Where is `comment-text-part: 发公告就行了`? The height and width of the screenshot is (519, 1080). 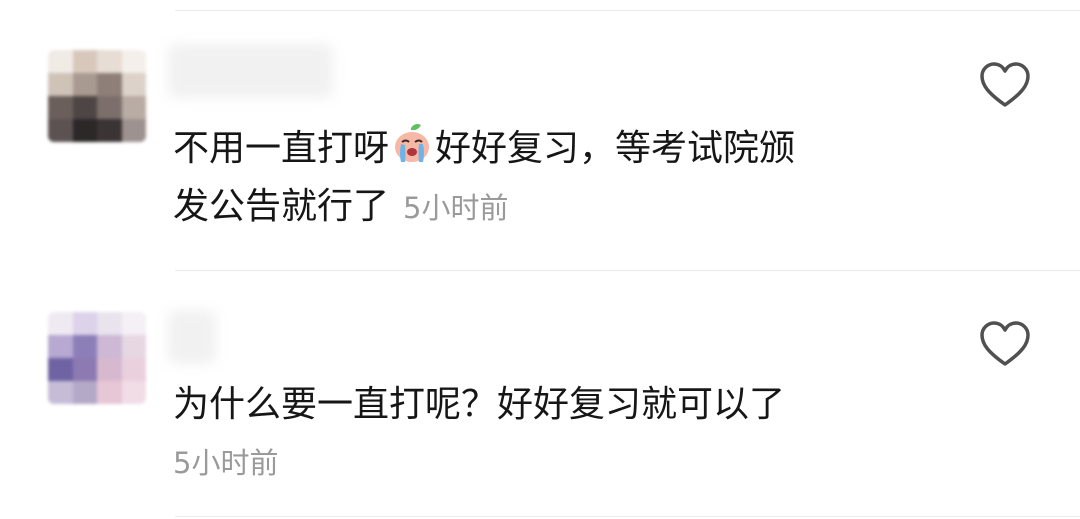
comment-text-part: 发公告就行了 is located at coordinates (281, 206).